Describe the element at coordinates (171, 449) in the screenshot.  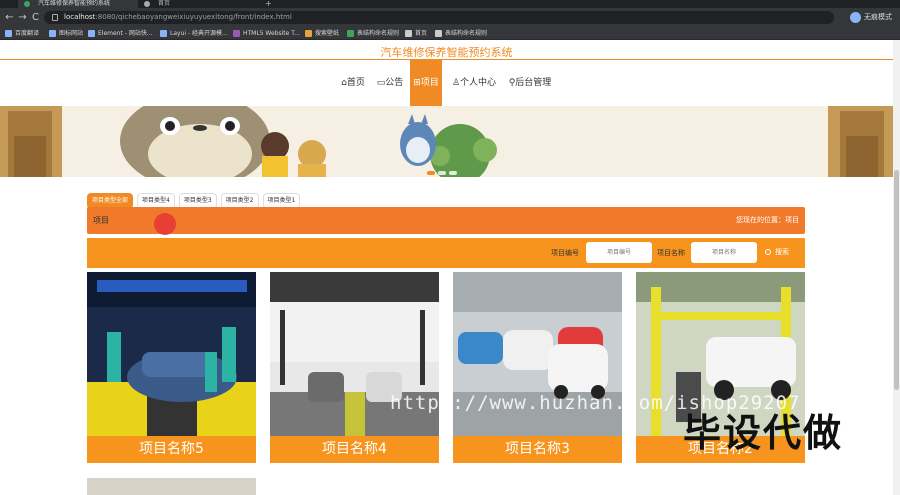
I see `project-name: 项目名称5` at that location.